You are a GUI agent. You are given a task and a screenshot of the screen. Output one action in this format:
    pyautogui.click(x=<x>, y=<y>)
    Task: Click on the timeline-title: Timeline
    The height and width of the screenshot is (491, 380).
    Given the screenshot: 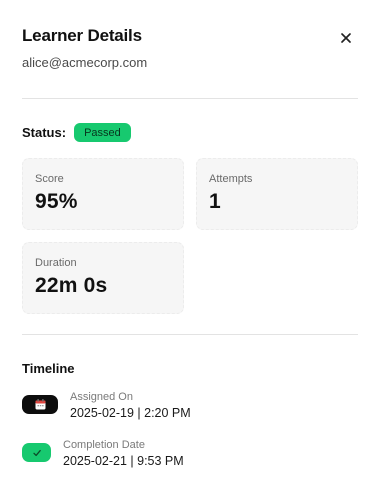 What is the action you would take?
    pyautogui.click(x=48, y=368)
    